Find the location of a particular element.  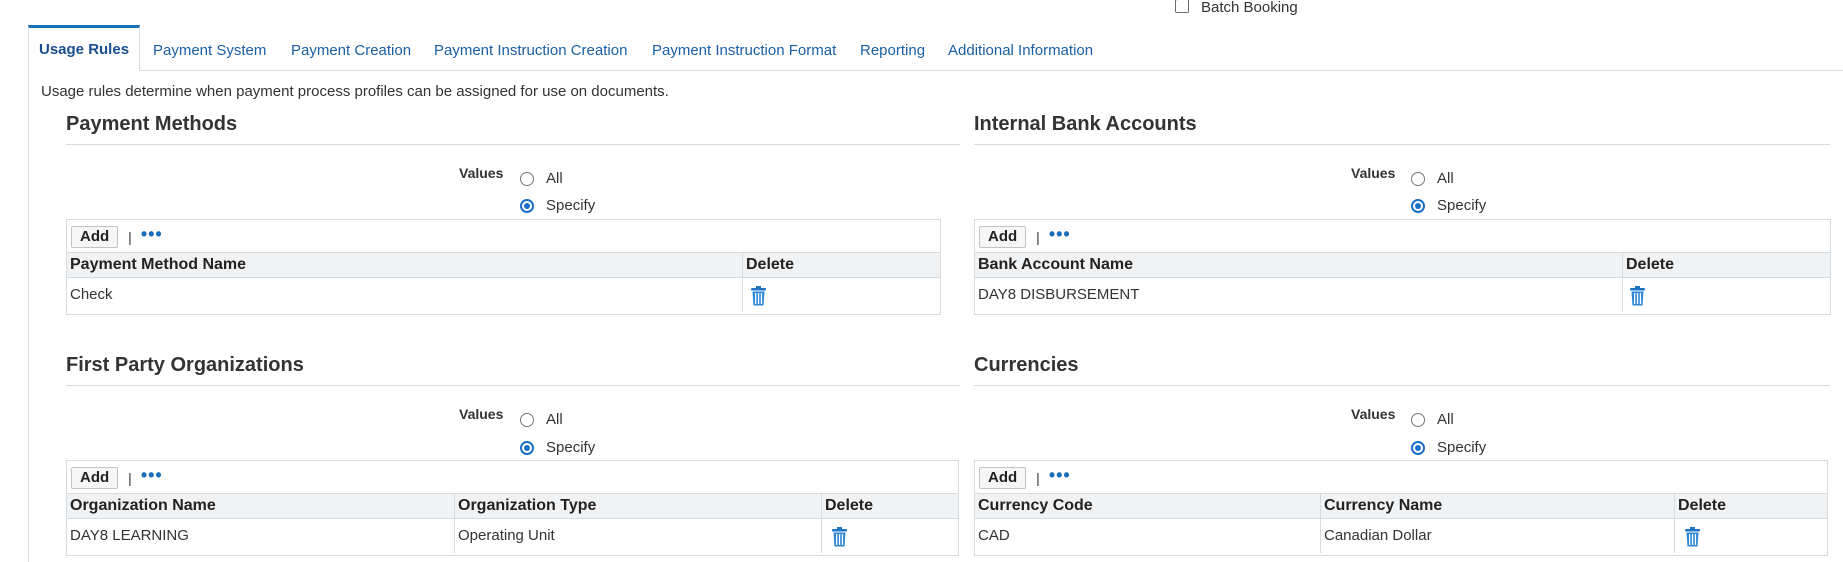

table-row: CAD Canadian Dollar is located at coordinates (1401, 536).